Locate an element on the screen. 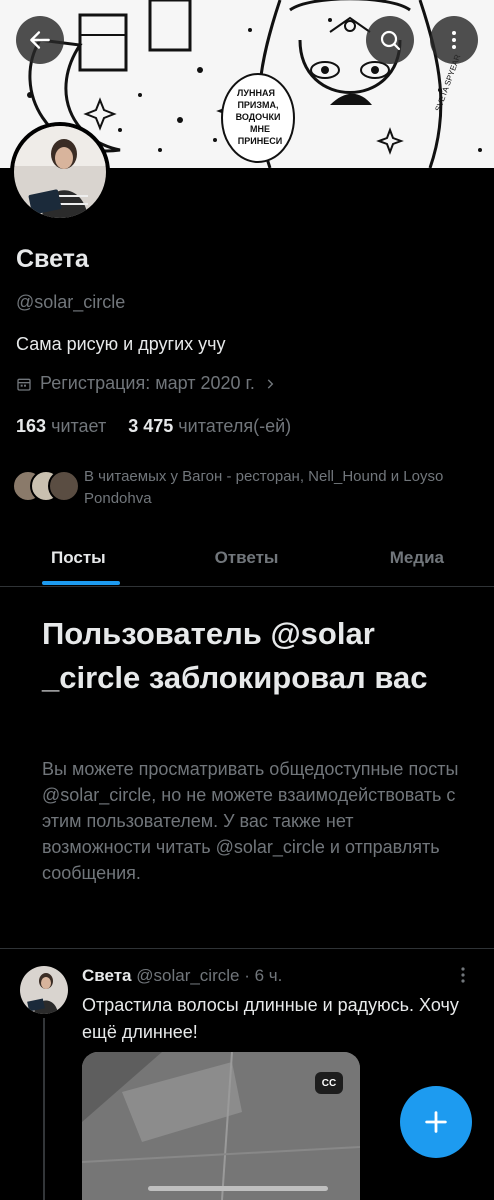  chevron-right-icon is located at coordinates (270, 383).